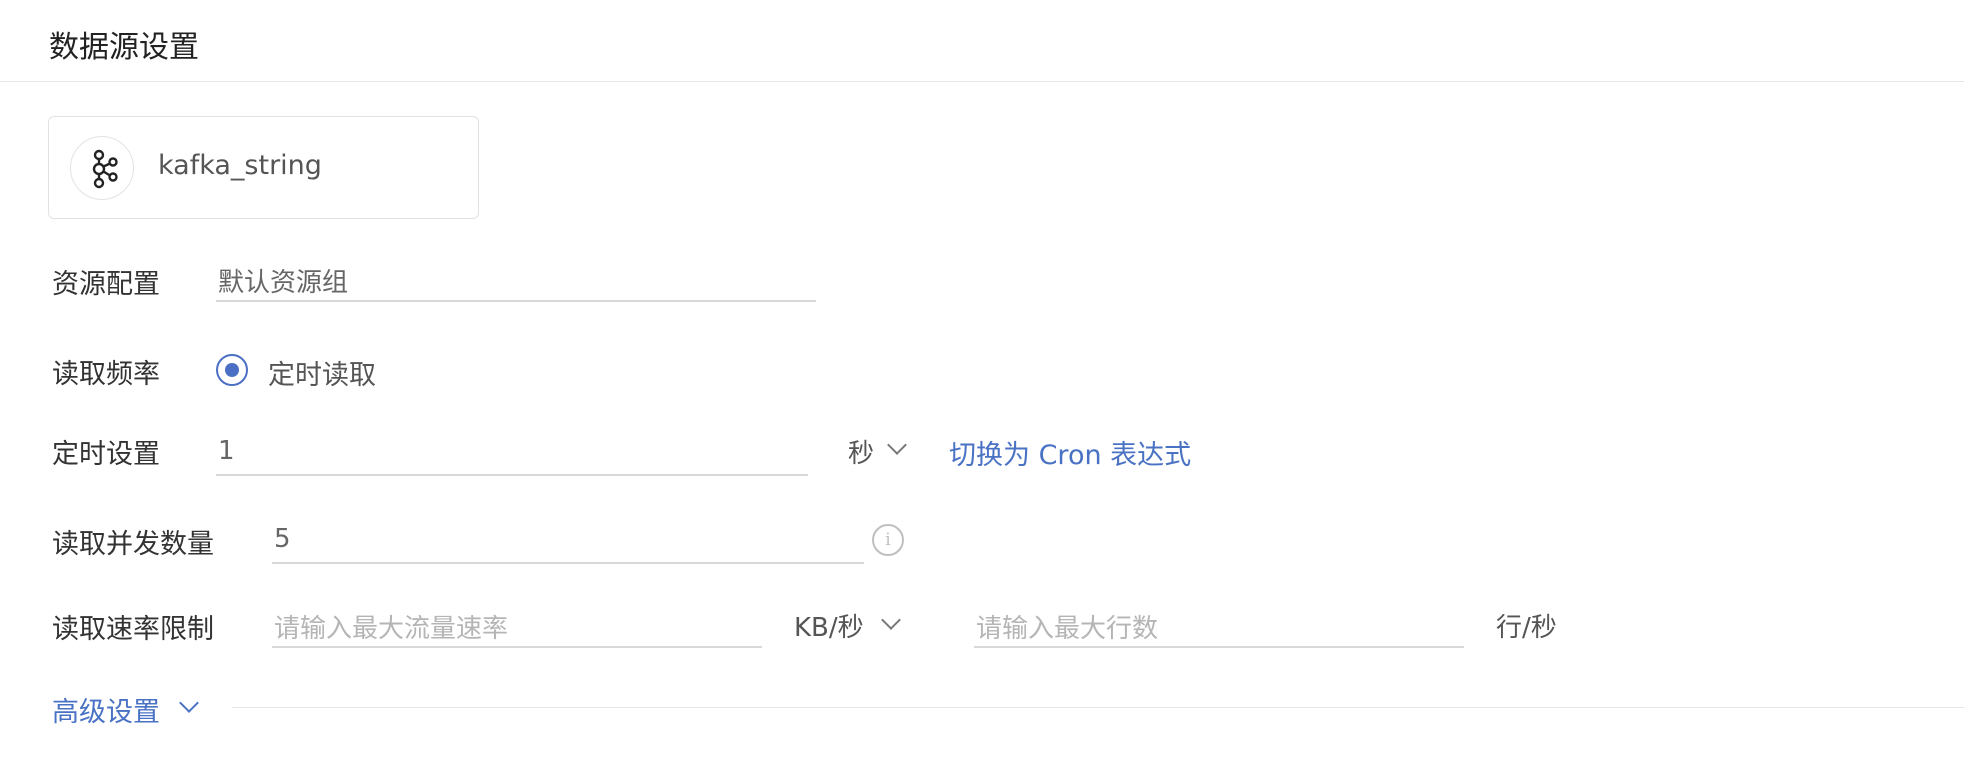 This screenshot has width=1964, height=764. I want to click on max-traffic-rate-input: 请输入最大流量速率, so click(517, 626).